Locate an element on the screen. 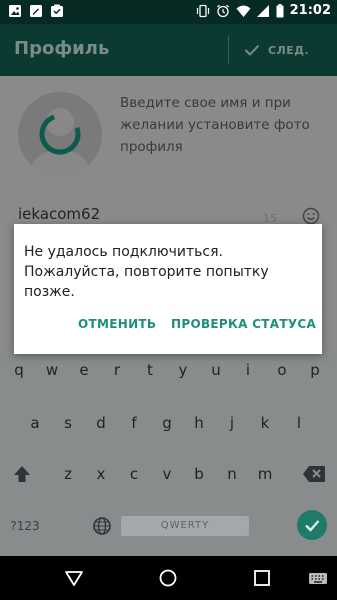  signal-icon is located at coordinates (262, 10).